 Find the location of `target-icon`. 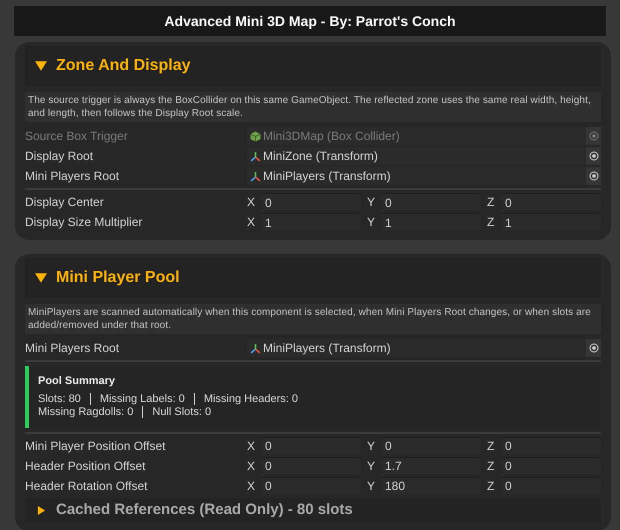

target-icon is located at coordinates (593, 348).